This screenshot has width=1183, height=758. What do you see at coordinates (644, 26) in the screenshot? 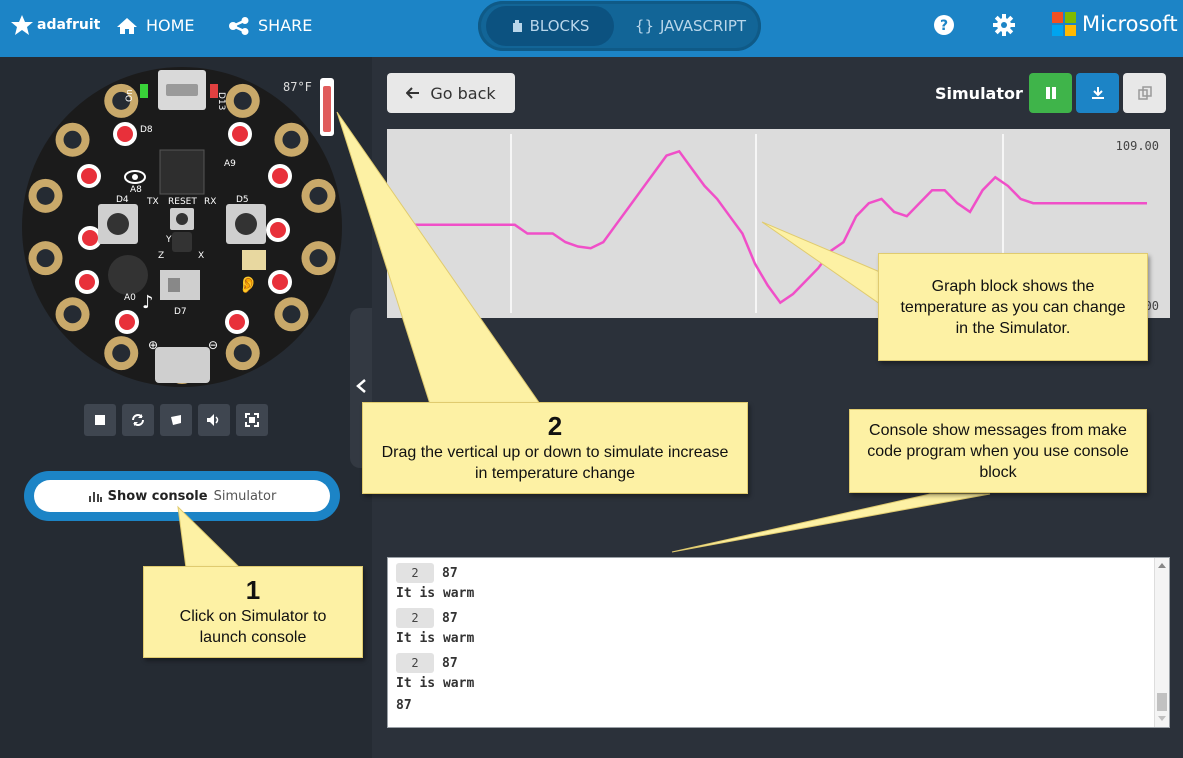
I see `braces-icon: {}` at bounding box center [644, 26].